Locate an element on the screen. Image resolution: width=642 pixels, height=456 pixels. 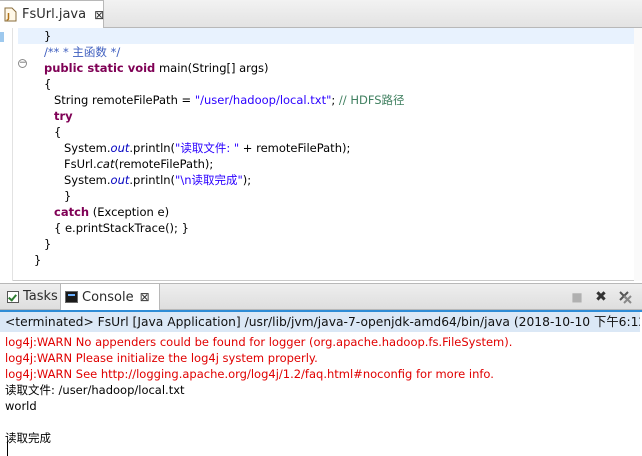
console-output-line: world is located at coordinates (21, 406).